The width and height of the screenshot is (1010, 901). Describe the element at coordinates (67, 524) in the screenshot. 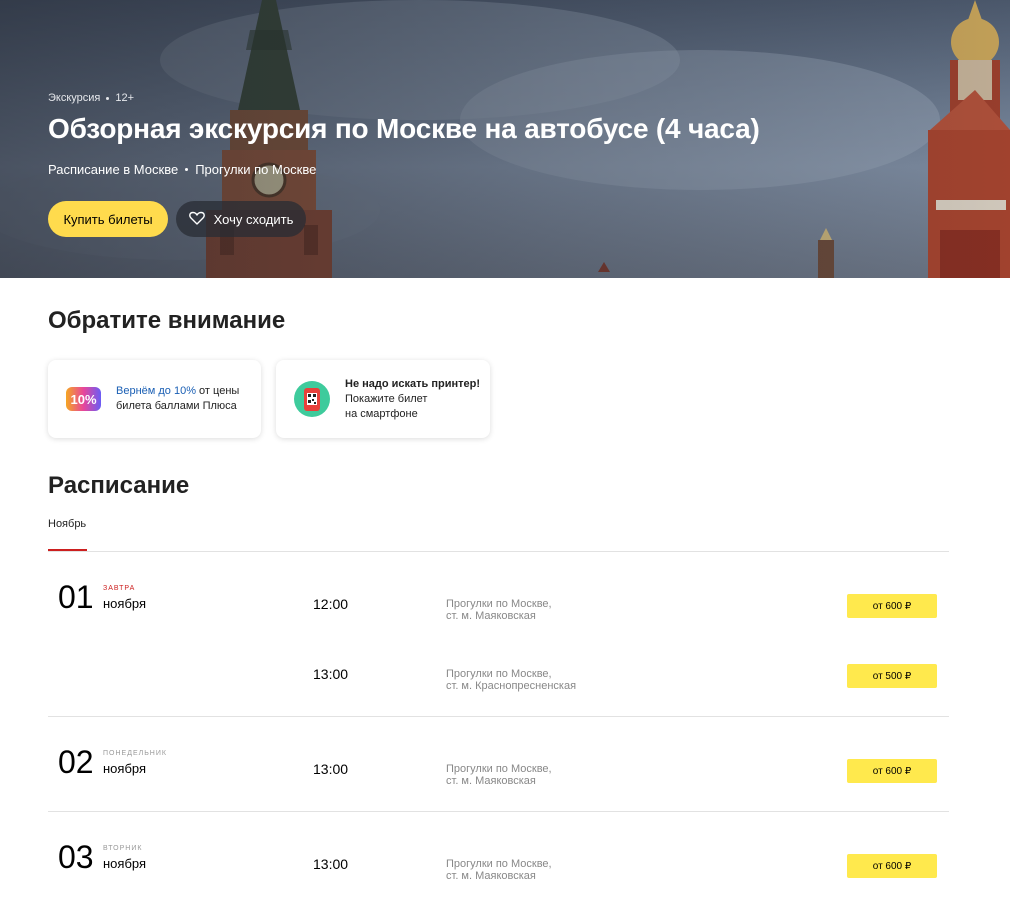

I see `tab-november: Ноябрь` at that location.